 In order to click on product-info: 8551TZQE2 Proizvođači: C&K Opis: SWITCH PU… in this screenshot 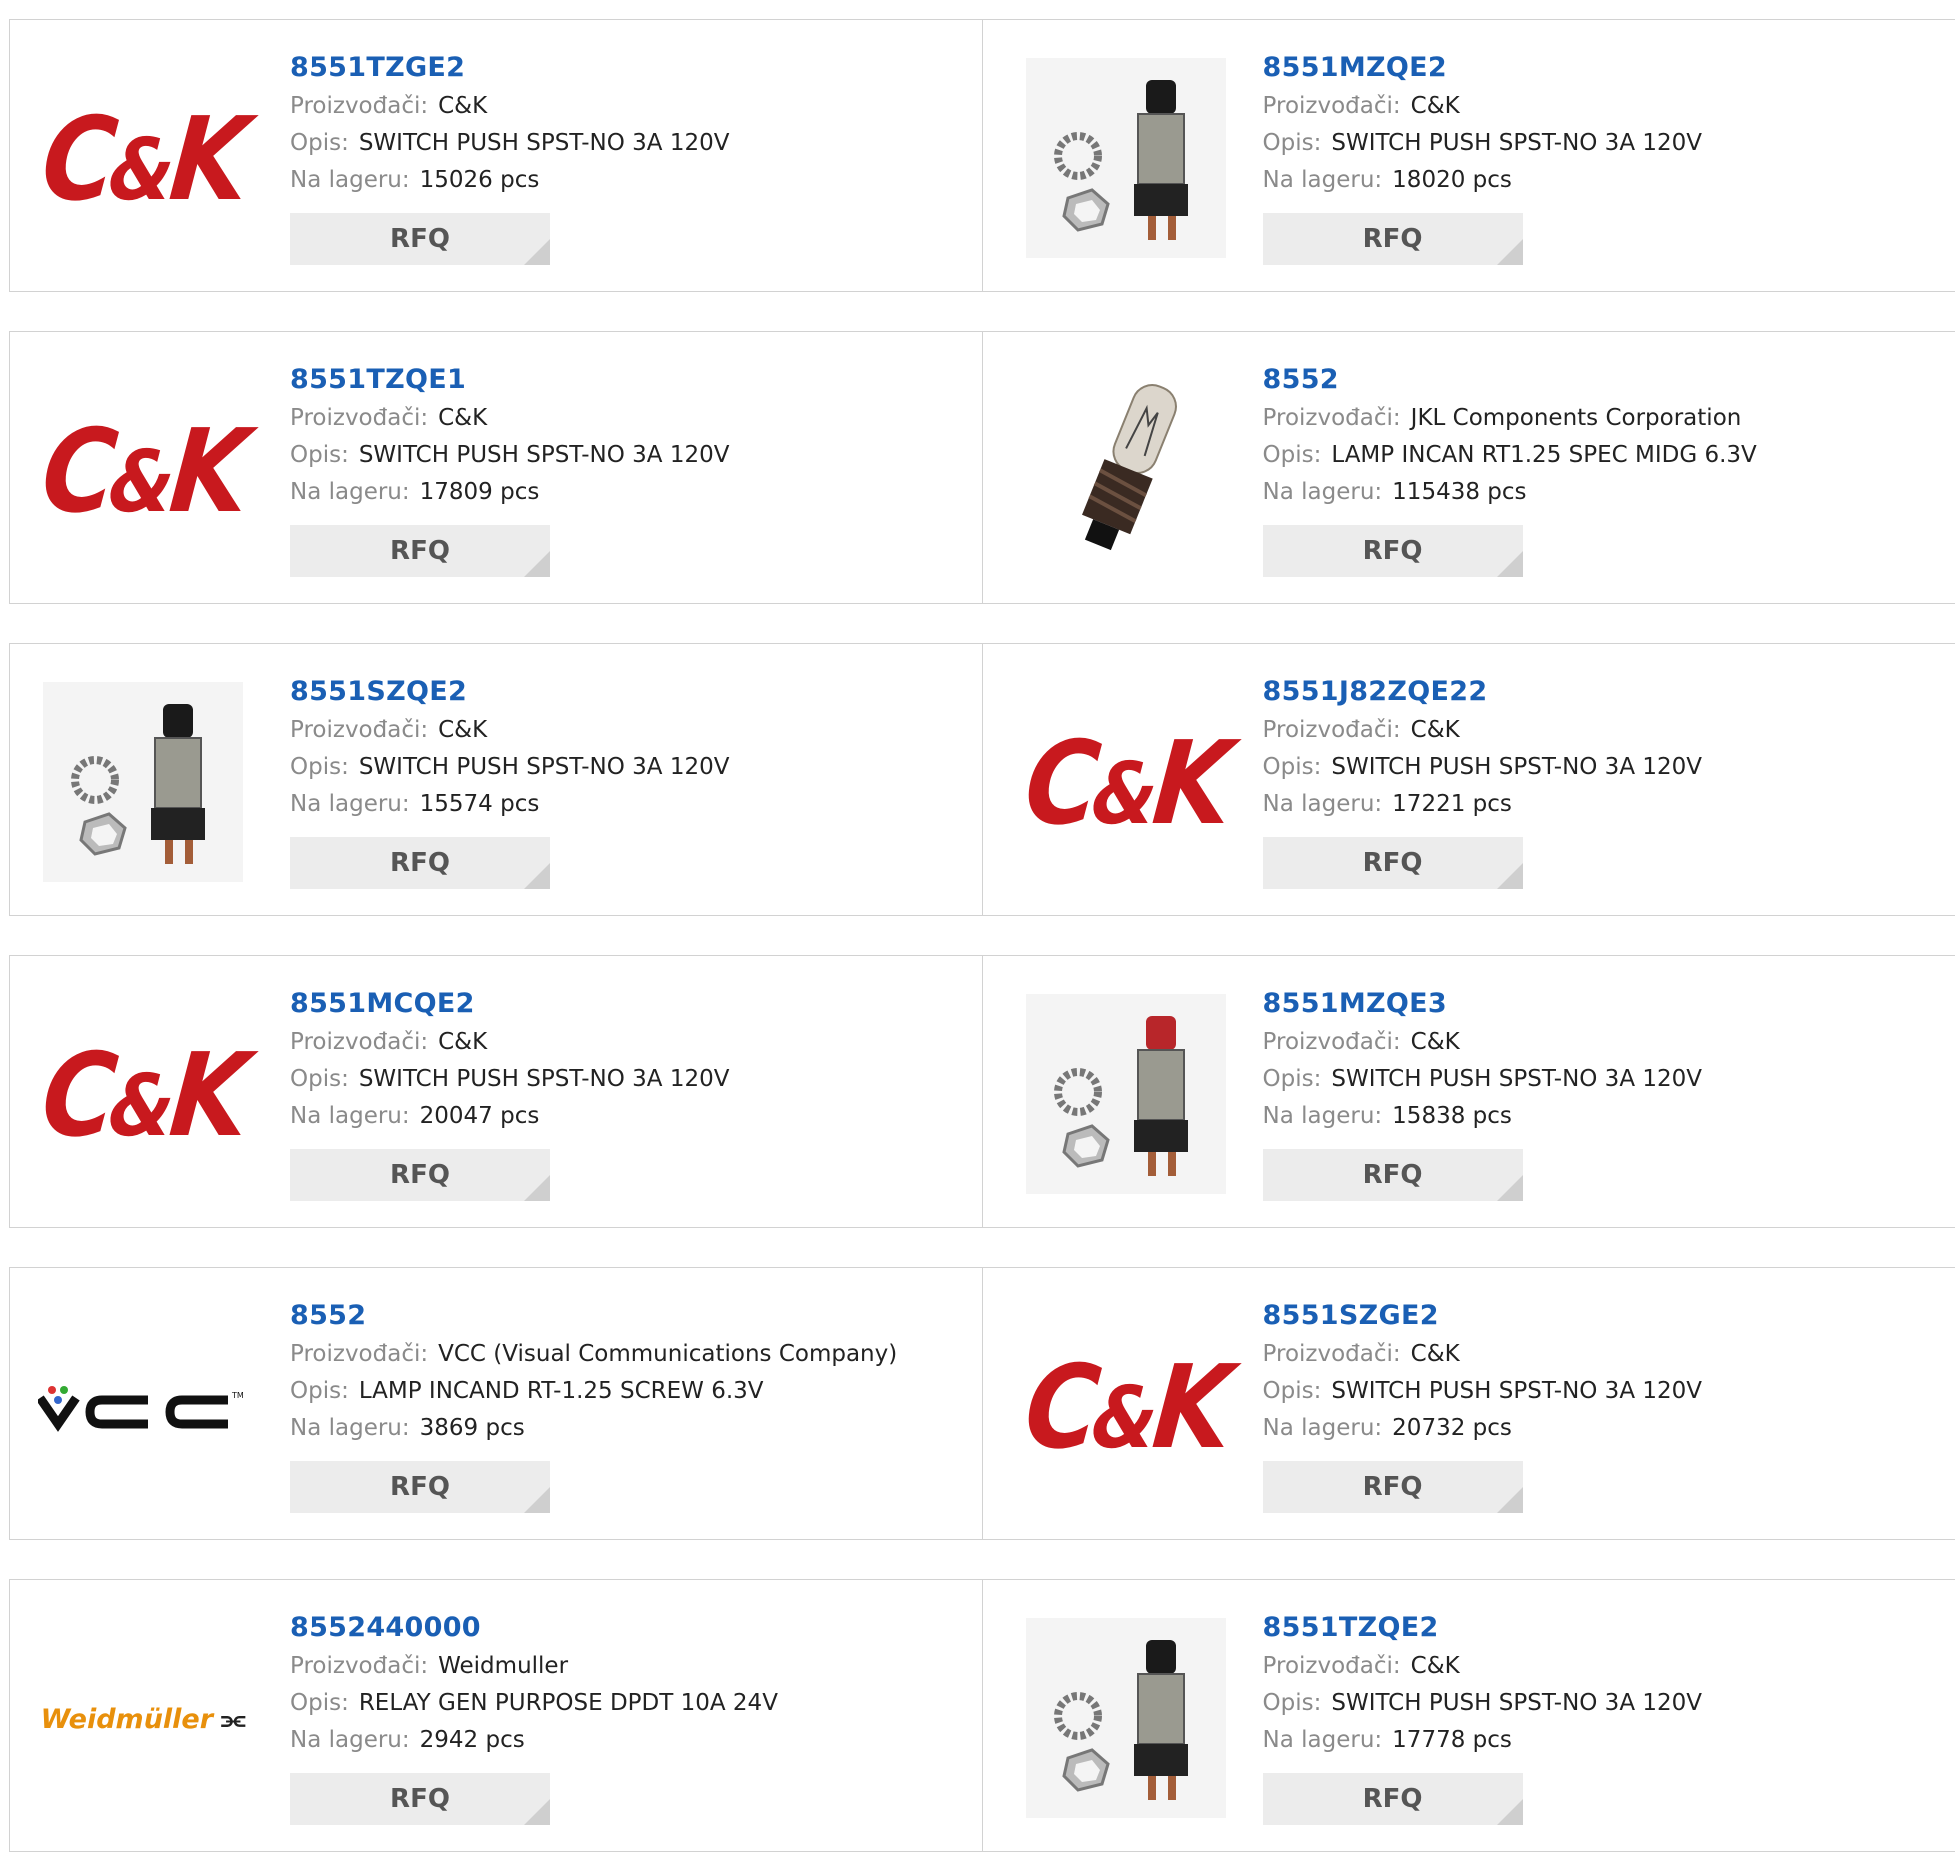, I will do `click(1482, 1716)`.